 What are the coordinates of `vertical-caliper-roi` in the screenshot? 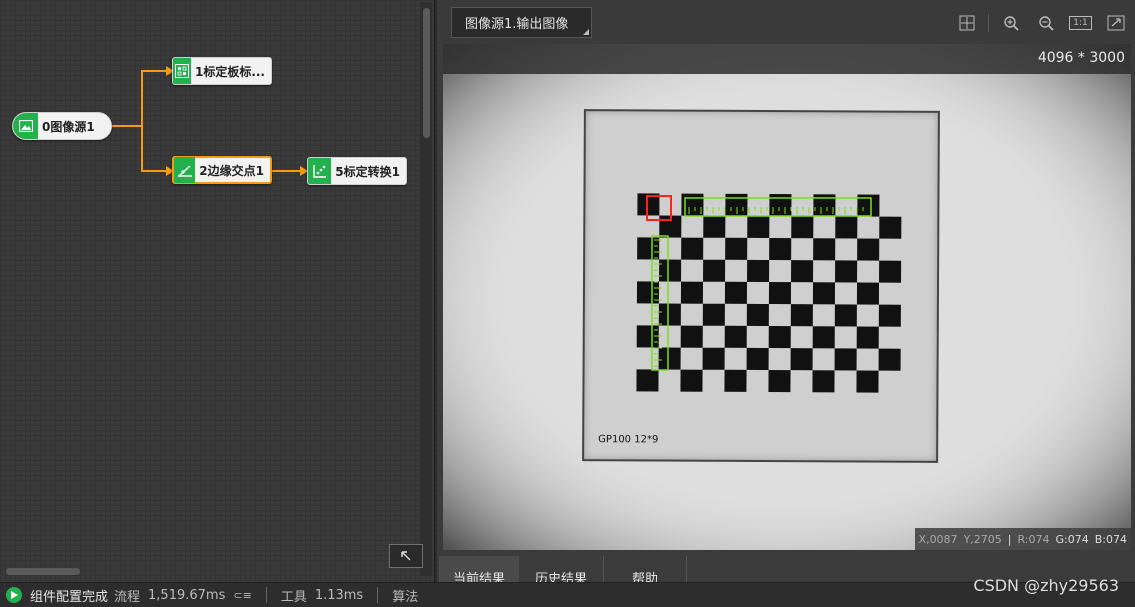 It's located at (660, 303).